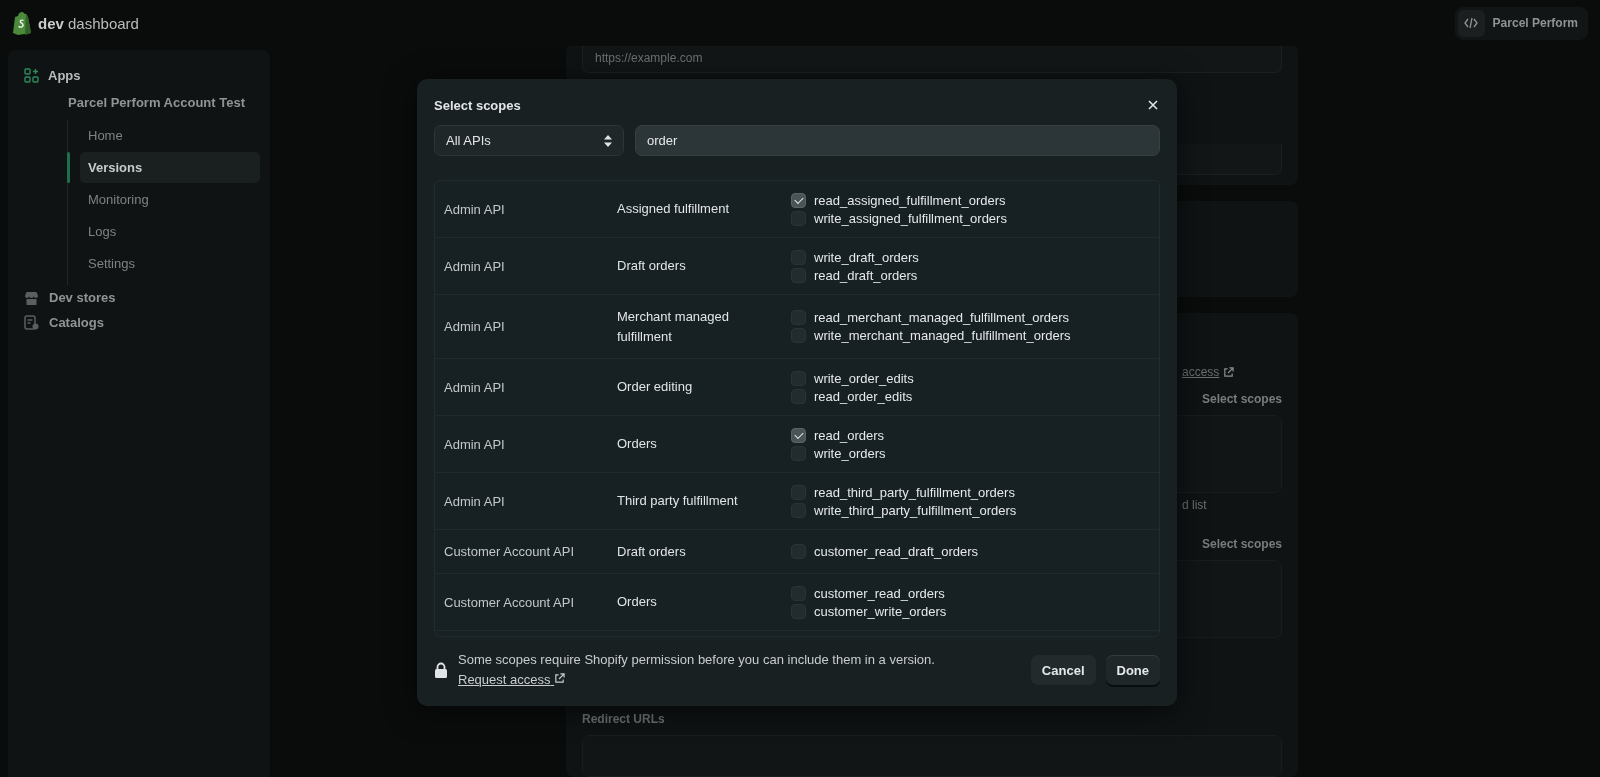 The width and height of the screenshot is (1600, 777). Describe the element at coordinates (849, 435) in the screenshot. I see `scope-label: read_orders` at that location.